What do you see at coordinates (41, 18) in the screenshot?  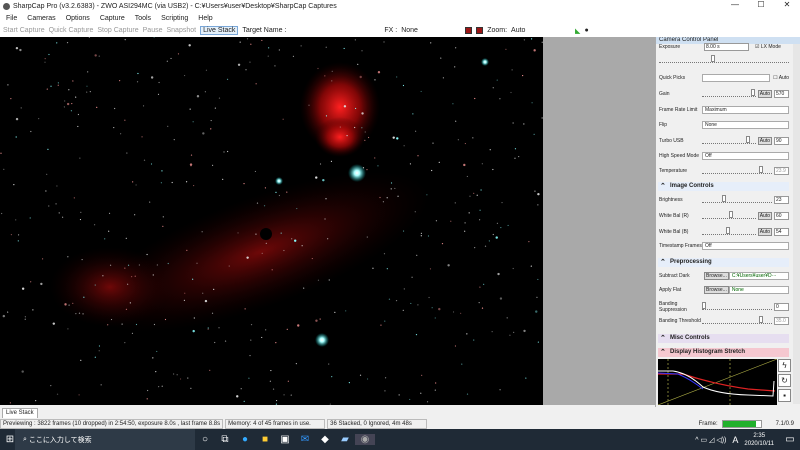 I see `menu-cameras: Cameras` at bounding box center [41, 18].